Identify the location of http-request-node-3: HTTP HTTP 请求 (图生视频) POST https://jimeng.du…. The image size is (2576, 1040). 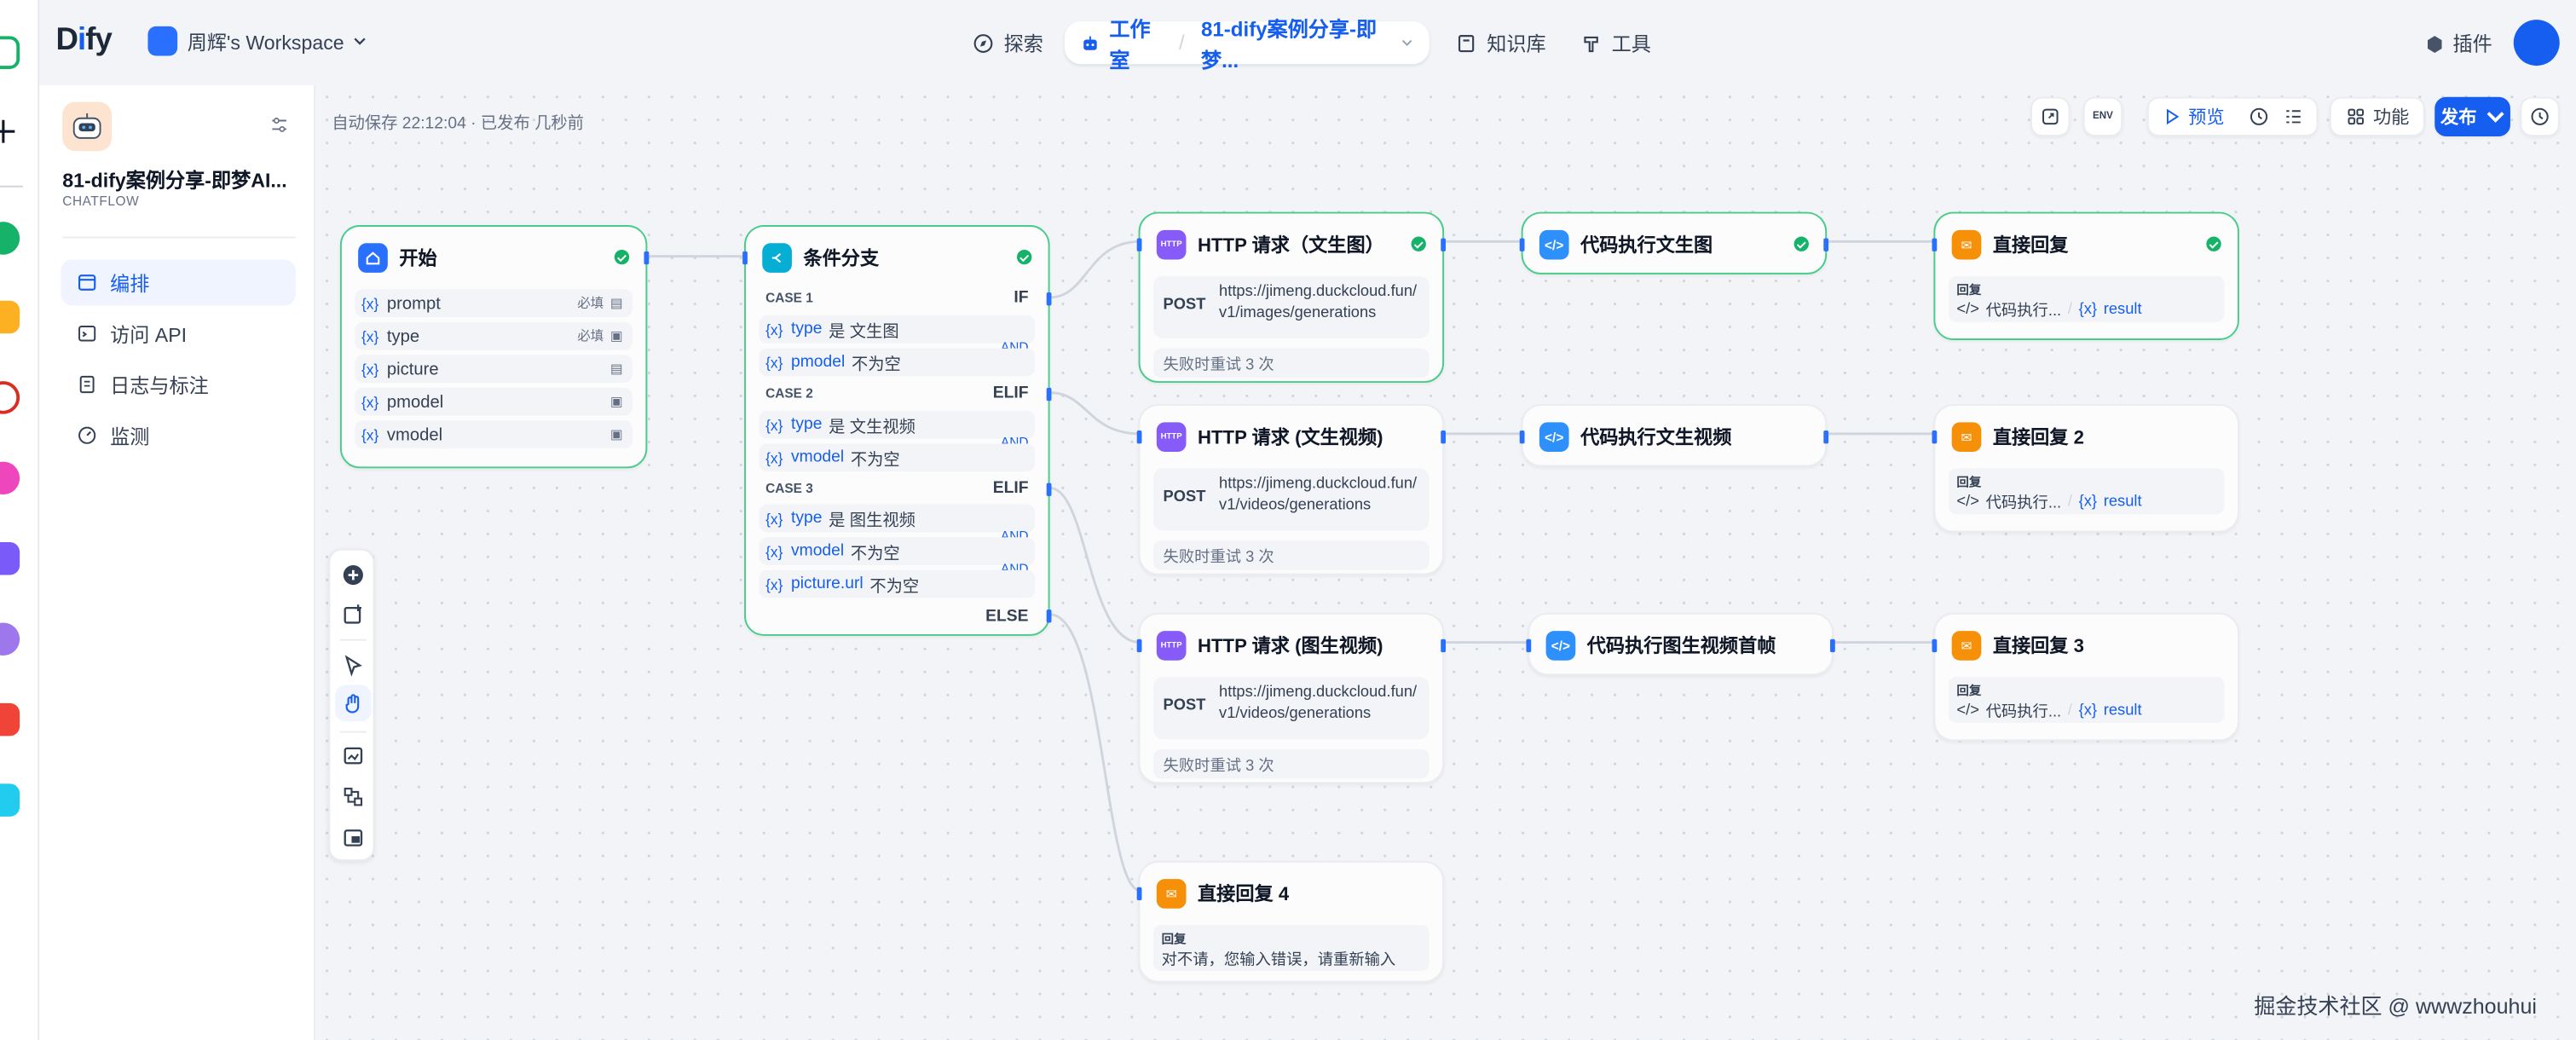
(1291, 698).